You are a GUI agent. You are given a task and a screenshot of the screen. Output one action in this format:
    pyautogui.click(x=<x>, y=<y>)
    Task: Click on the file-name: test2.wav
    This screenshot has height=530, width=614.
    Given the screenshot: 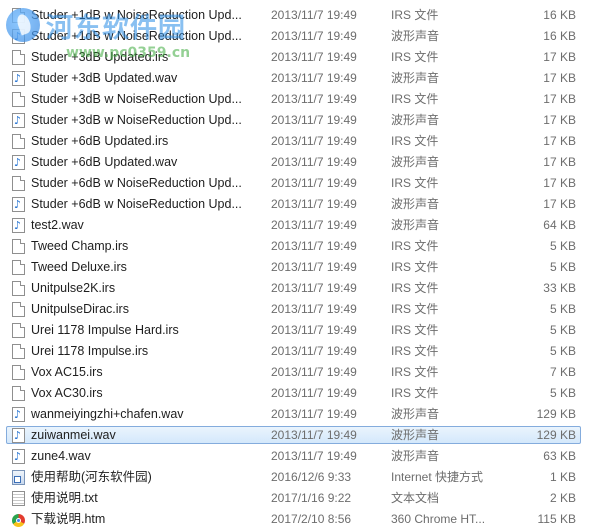 What is the action you would take?
    pyautogui.click(x=57, y=225)
    